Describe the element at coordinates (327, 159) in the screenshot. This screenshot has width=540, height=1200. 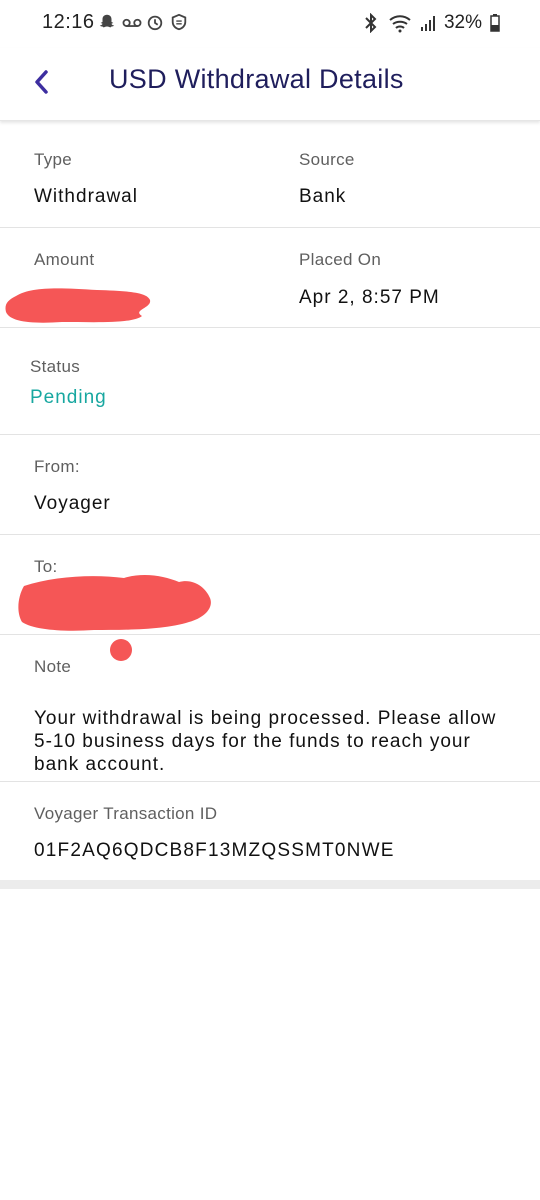
I see `source-label: Source` at that location.